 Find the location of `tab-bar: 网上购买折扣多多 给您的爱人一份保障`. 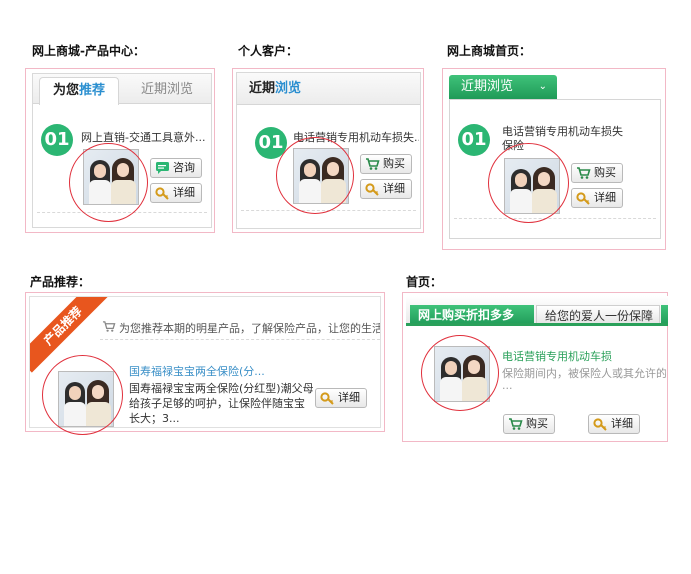

tab-bar: 网上购买折扣多多 给您的爱人一份保障 is located at coordinates (537, 311).